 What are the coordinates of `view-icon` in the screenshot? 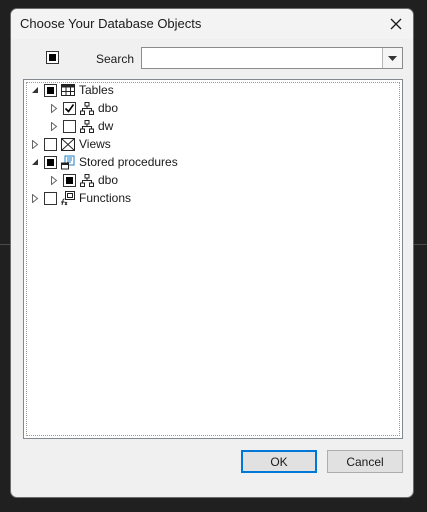 It's located at (68, 144).